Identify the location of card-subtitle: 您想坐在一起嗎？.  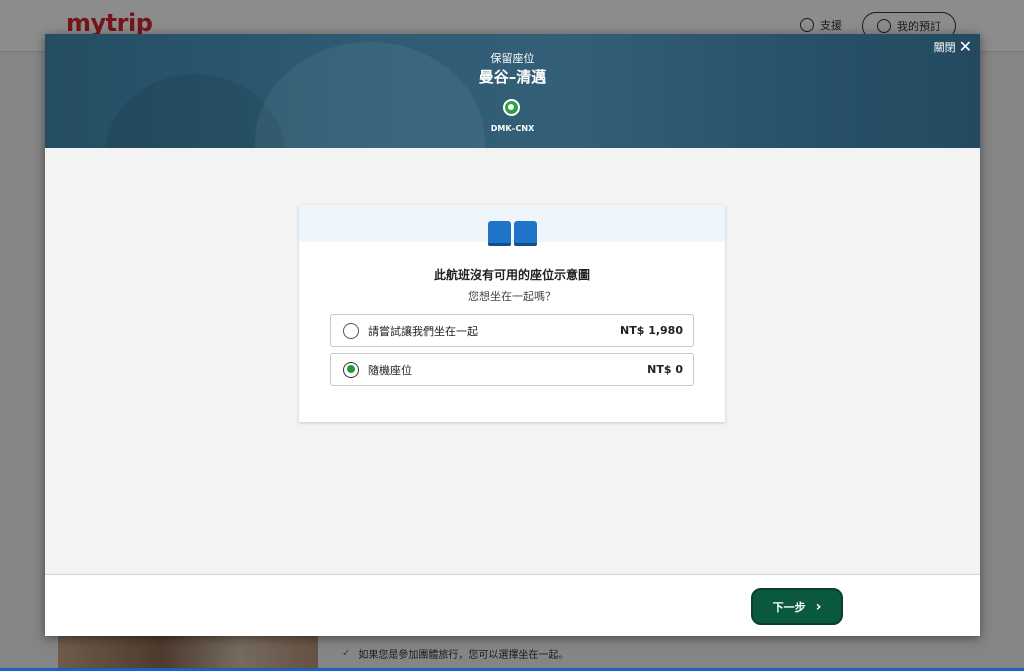
(512, 296).